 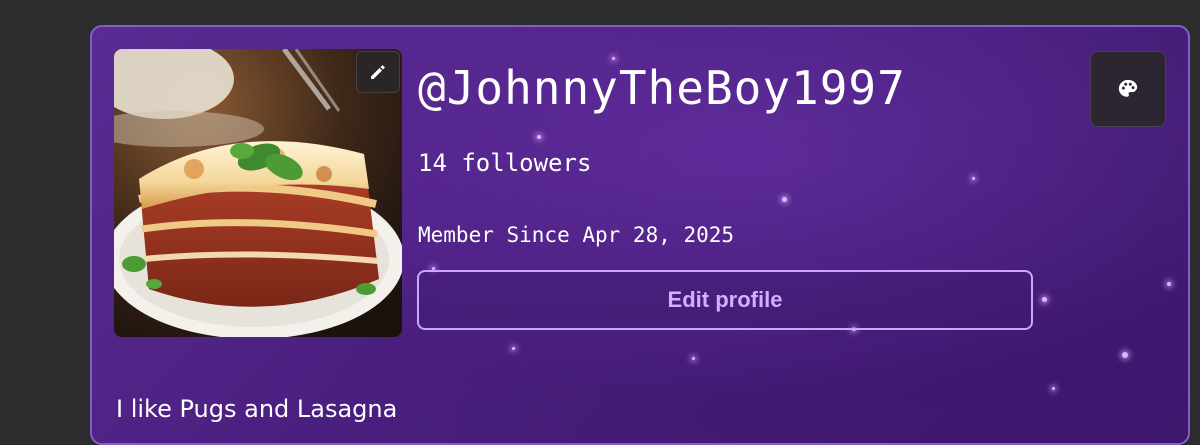 I want to click on edit-avatar-button, so click(x=378, y=72).